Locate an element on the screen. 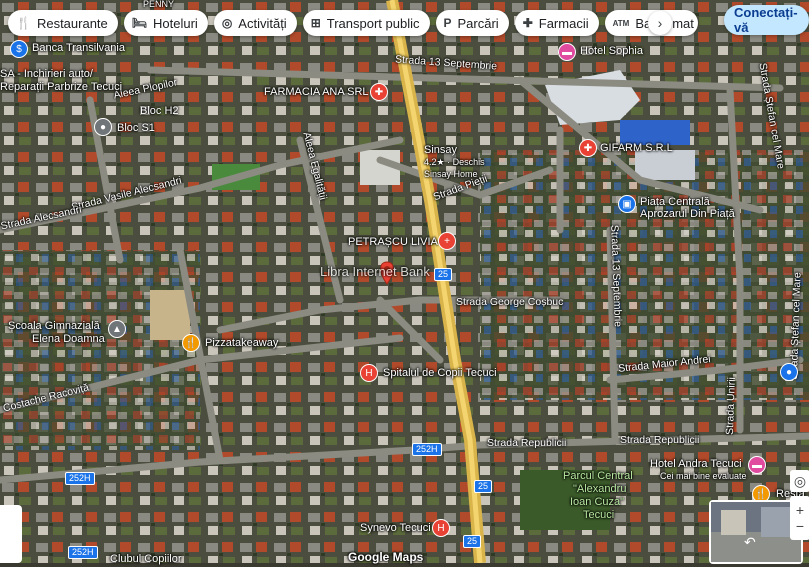 Image resolution: width=809 pixels, height=567 pixels. place-label: "Alexandru is located at coordinates (599, 489).